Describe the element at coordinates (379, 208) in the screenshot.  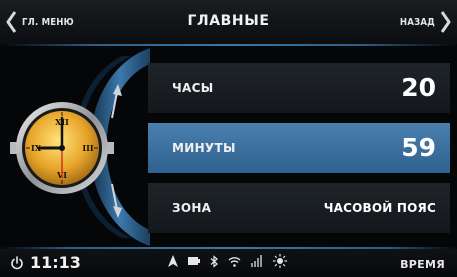
I see `zone-value: ЧАСОВОЙ ПОЯС` at that location.